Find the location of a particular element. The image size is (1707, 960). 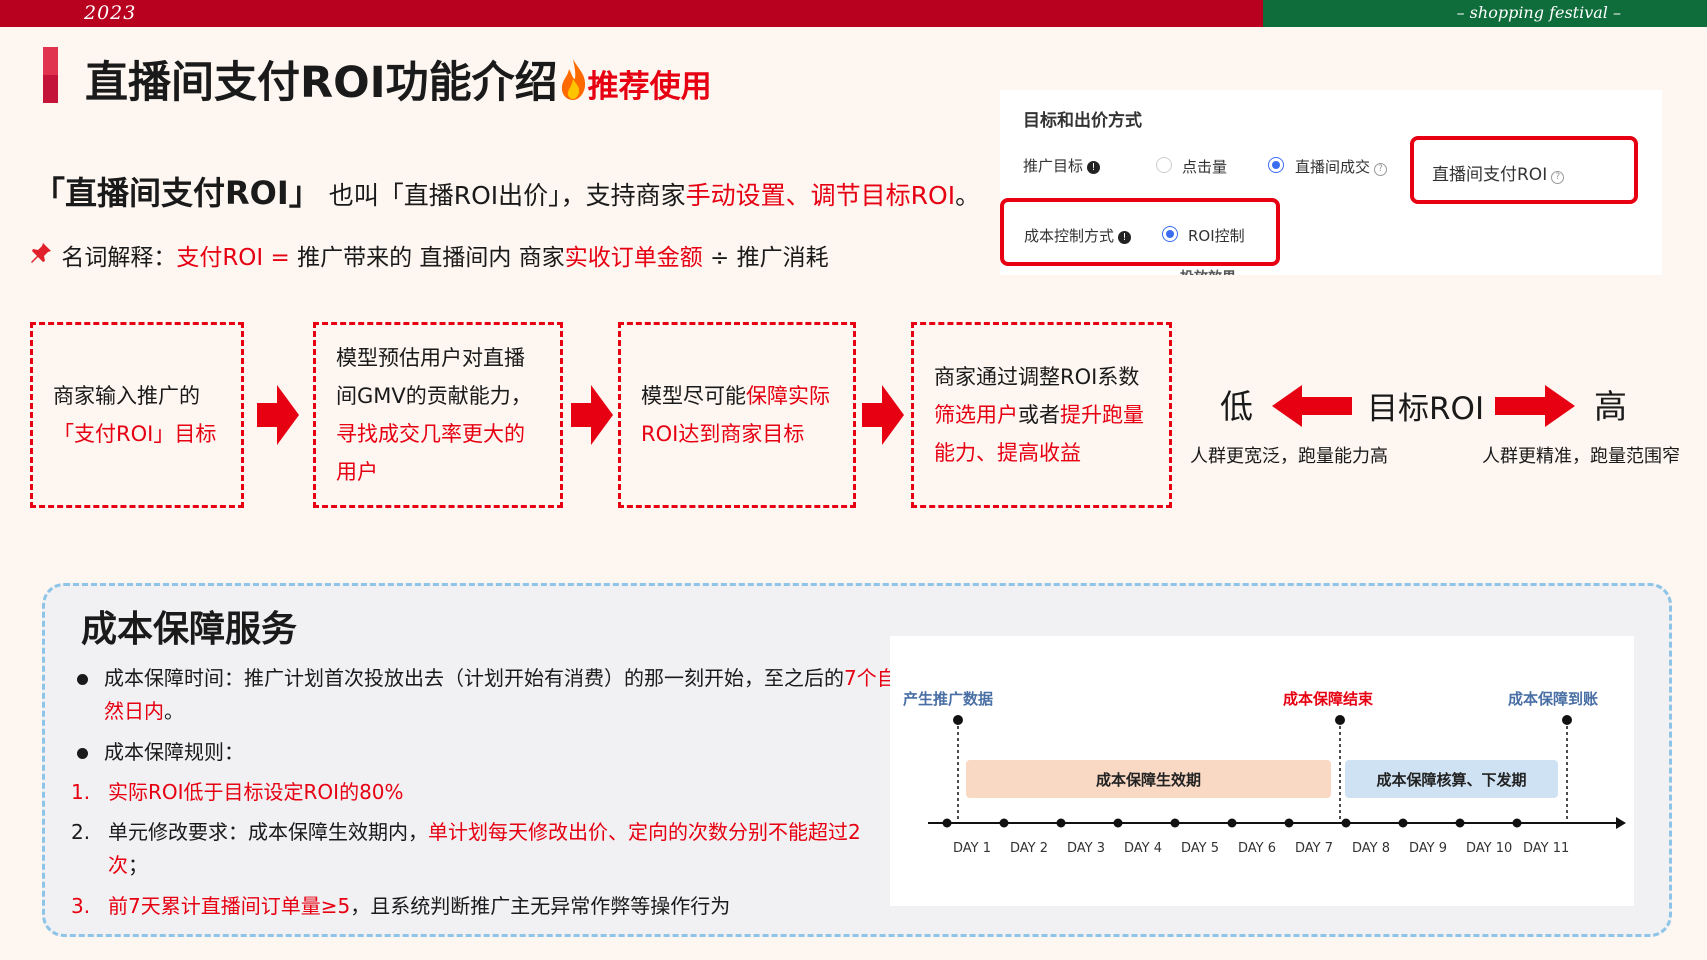

radio-clicks is located at coordinates (1164, 165).